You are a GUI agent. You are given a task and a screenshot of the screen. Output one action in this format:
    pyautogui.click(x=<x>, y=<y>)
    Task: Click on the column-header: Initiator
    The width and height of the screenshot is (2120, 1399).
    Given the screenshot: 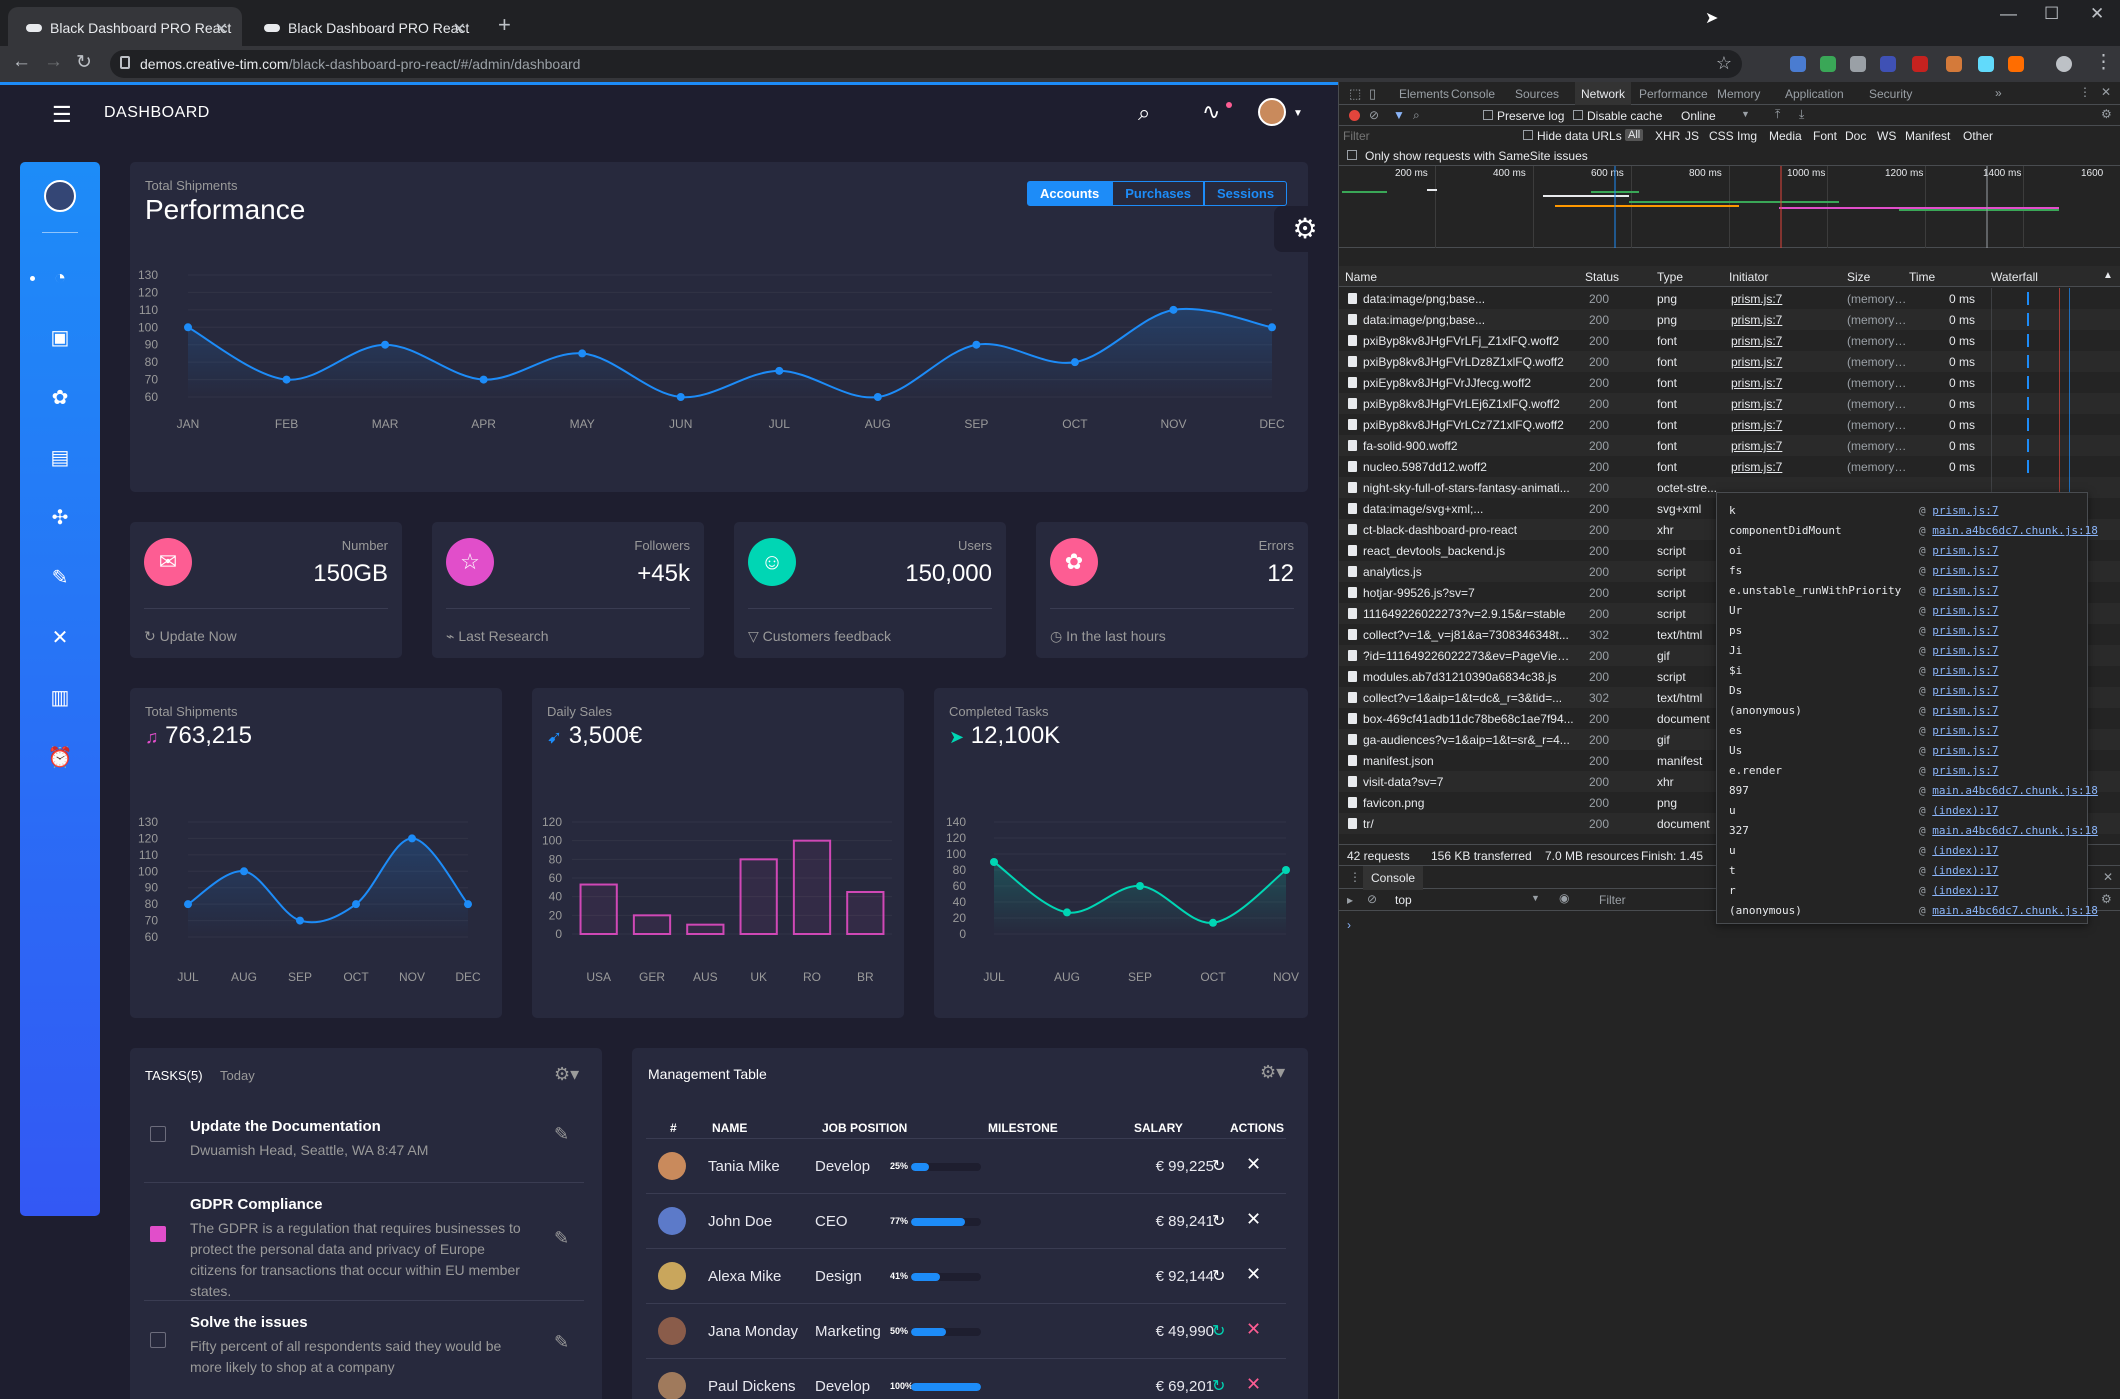 What is the action you would take?
    pyautogui.click(x=1748, y=277)
    